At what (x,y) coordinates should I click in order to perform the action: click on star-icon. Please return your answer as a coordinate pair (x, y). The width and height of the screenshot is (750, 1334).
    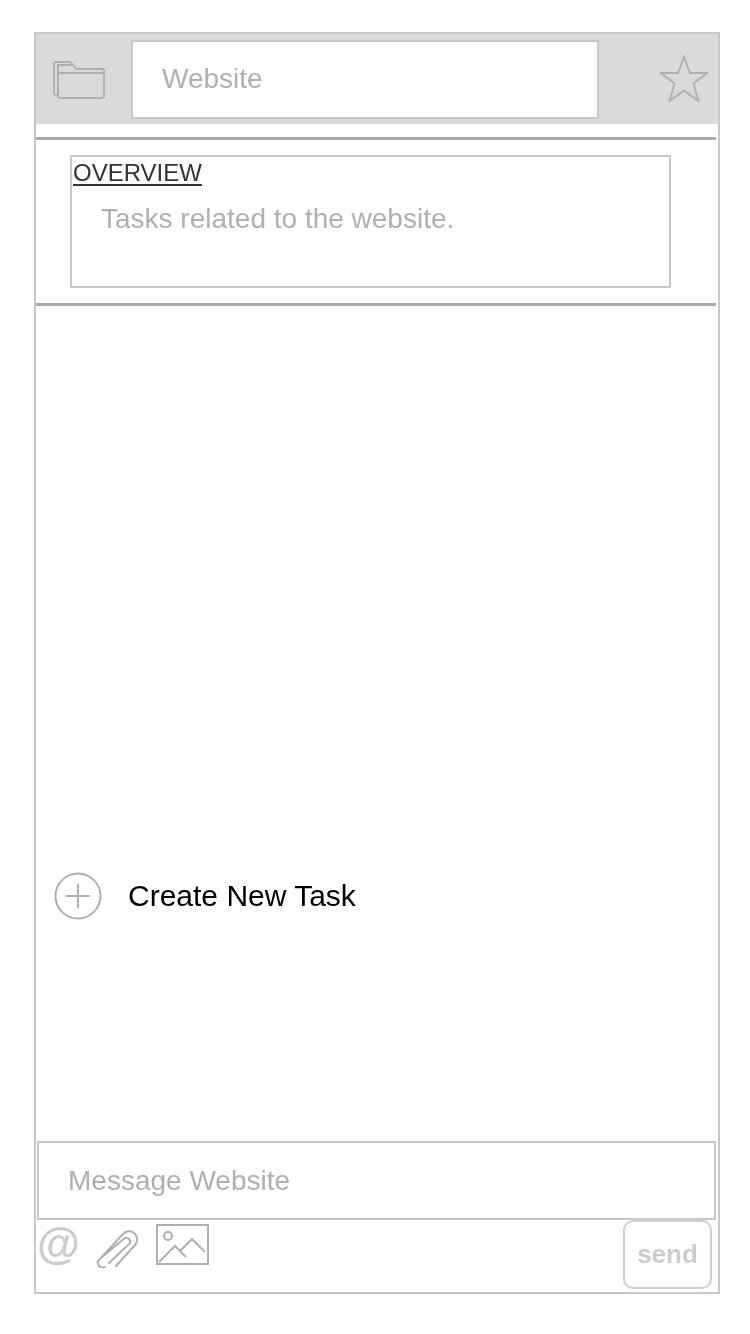
    Looking at the image, I should click on (684, 79).